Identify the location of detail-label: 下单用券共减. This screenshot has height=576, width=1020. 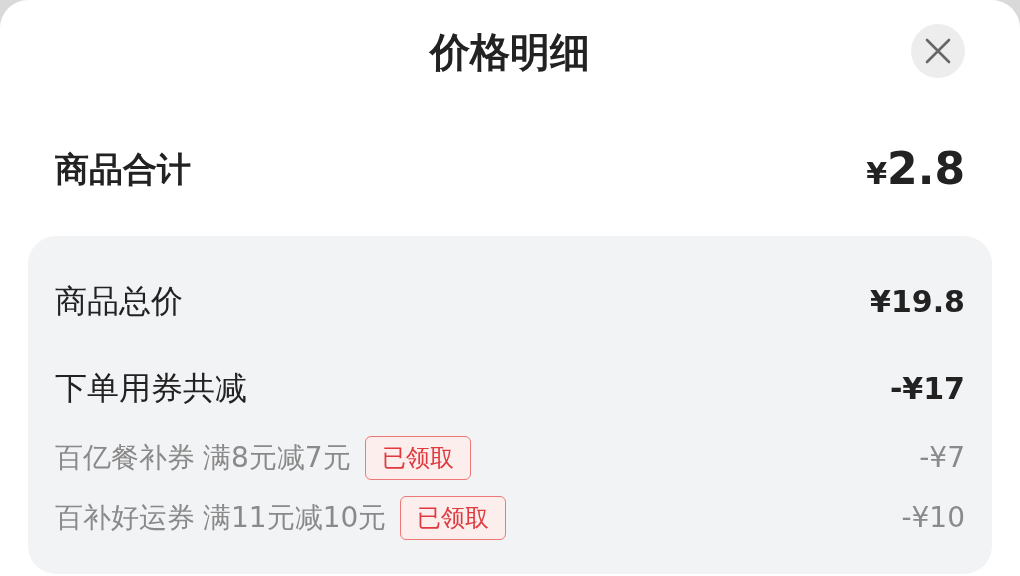
(151, 388).